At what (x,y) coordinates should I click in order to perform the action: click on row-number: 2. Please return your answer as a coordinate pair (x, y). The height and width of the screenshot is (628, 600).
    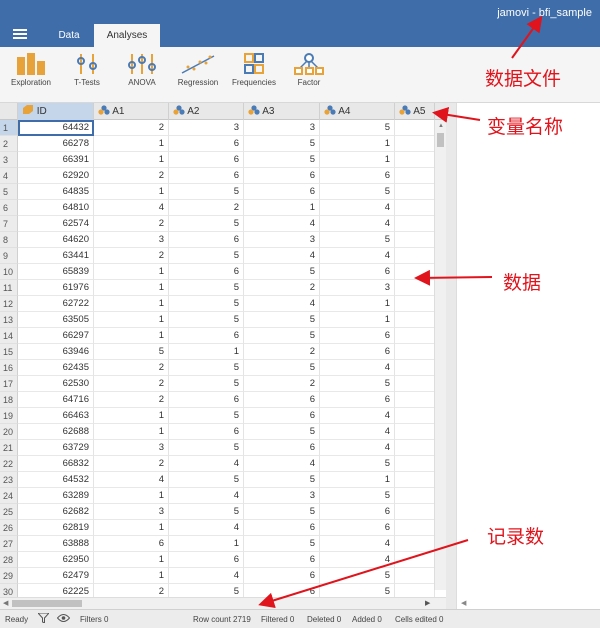
    Looking at the image, I should click on (9, 144).